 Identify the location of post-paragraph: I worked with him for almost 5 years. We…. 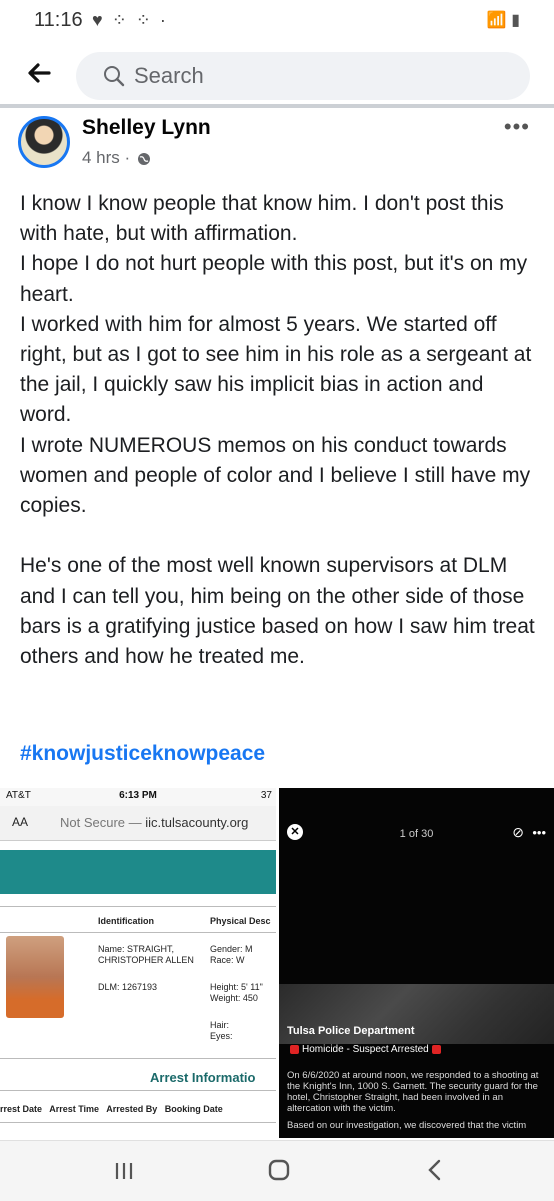
(276, 369).